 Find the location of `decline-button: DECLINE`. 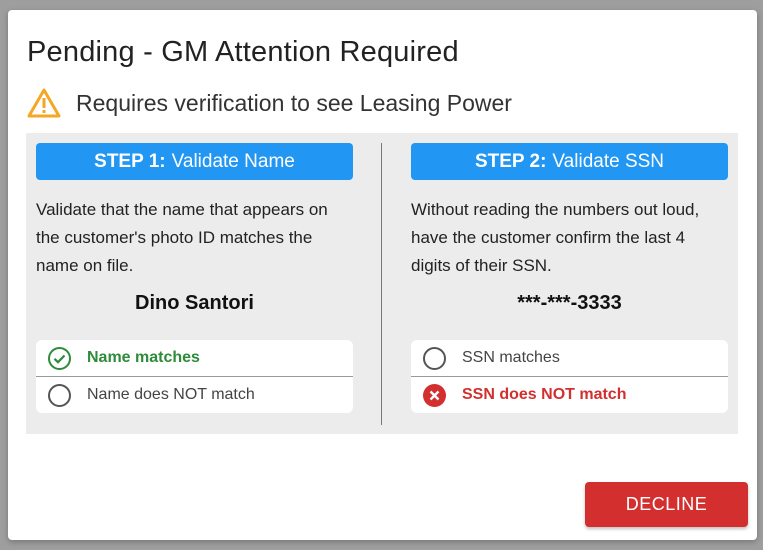

decline-button: DECLINE is located at coordinates (666, 504).